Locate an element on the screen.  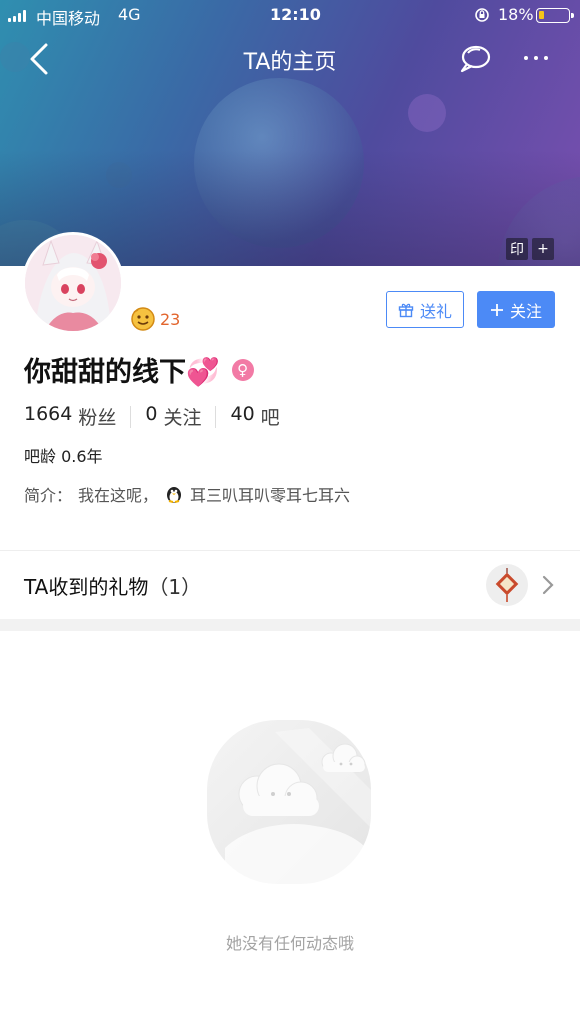
clock: 12:10 is located at coordinates (295, 14).